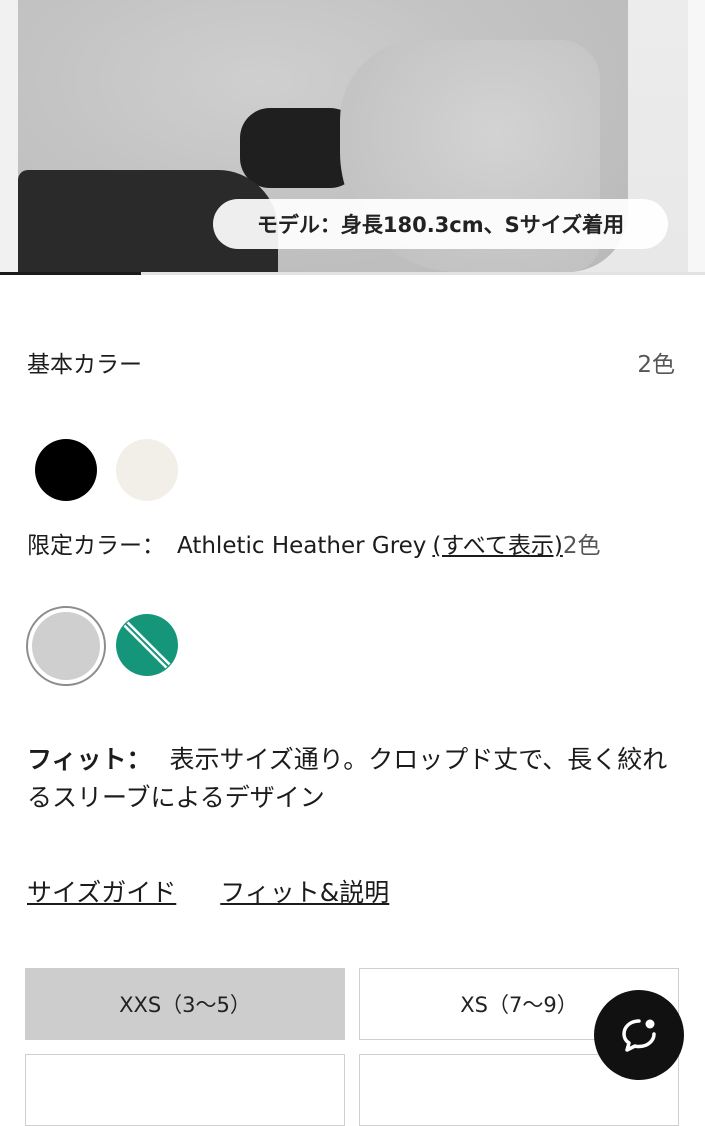  Describe the element at coordinates (84, 365) in the screenshot. I see `basic-colors-label: 基本カラー` at that location.